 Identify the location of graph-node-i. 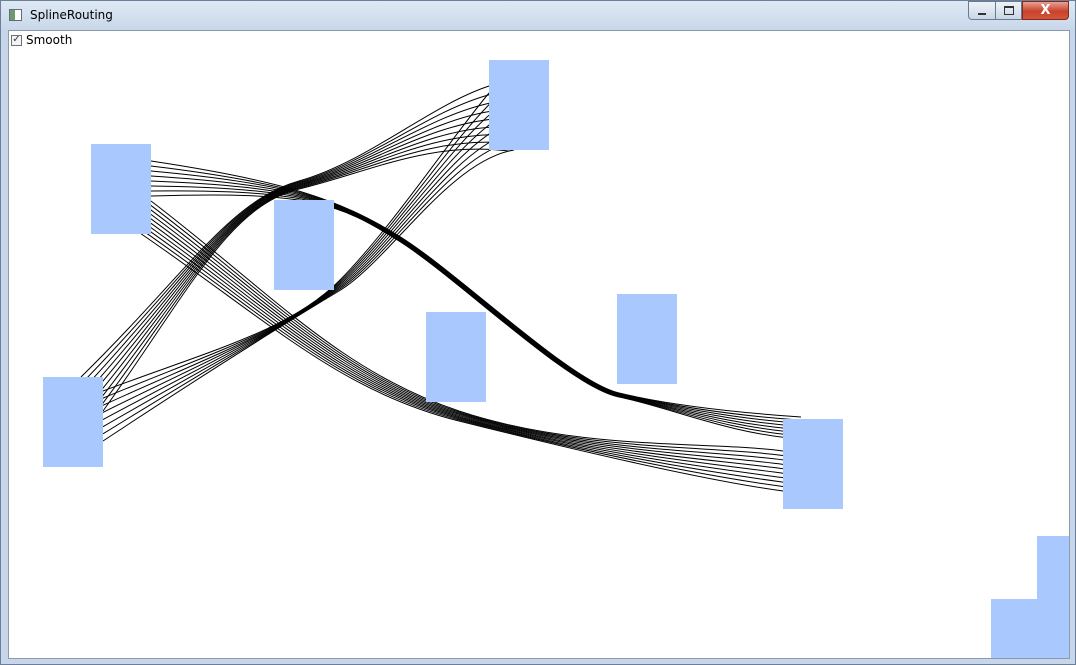
(1030, 629).